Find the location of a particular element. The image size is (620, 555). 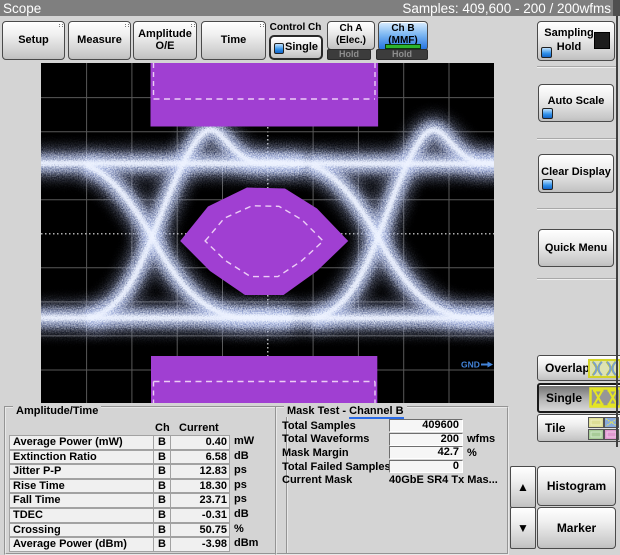

svg-text: GND is located at coordinates (470, 365).